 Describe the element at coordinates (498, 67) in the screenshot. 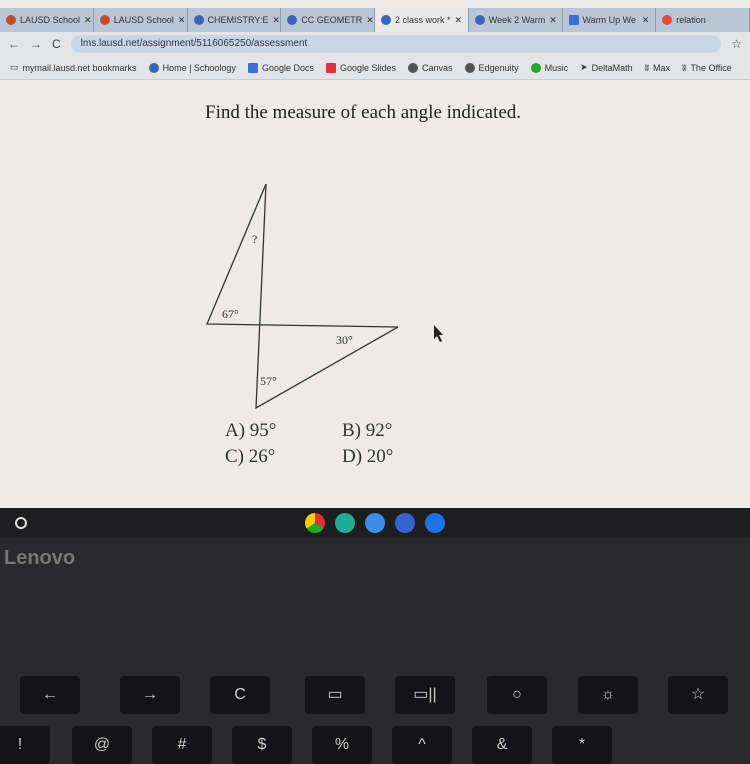

I see `bookmark-label: Edgenuity` at that location.